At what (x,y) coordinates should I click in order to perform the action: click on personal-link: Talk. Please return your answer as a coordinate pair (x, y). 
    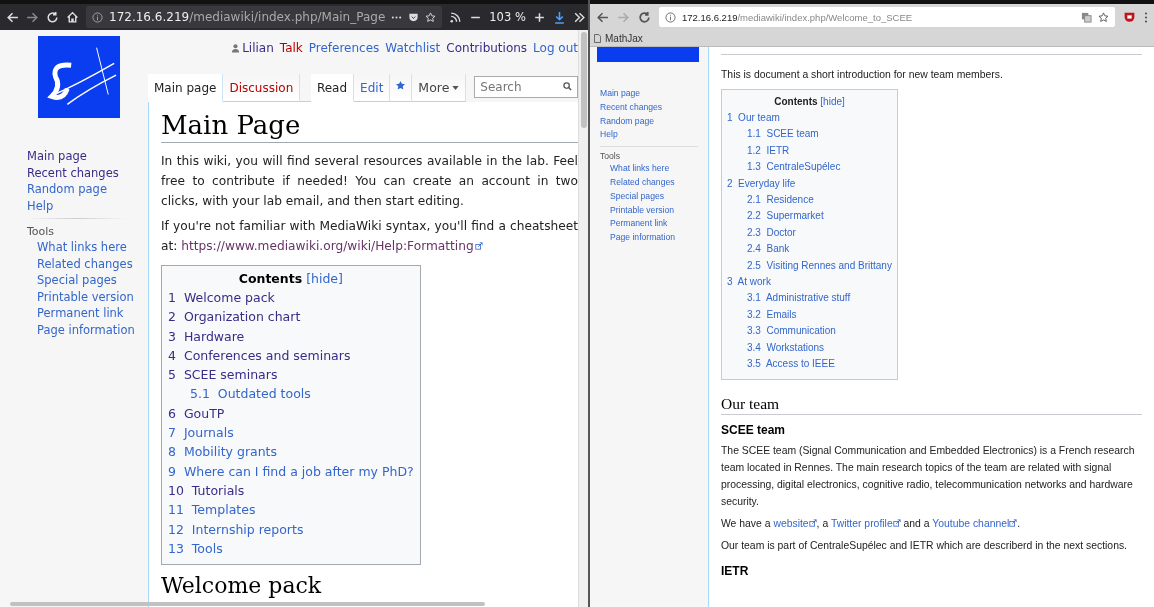
    Looking at the image, I should click on (291, 48).